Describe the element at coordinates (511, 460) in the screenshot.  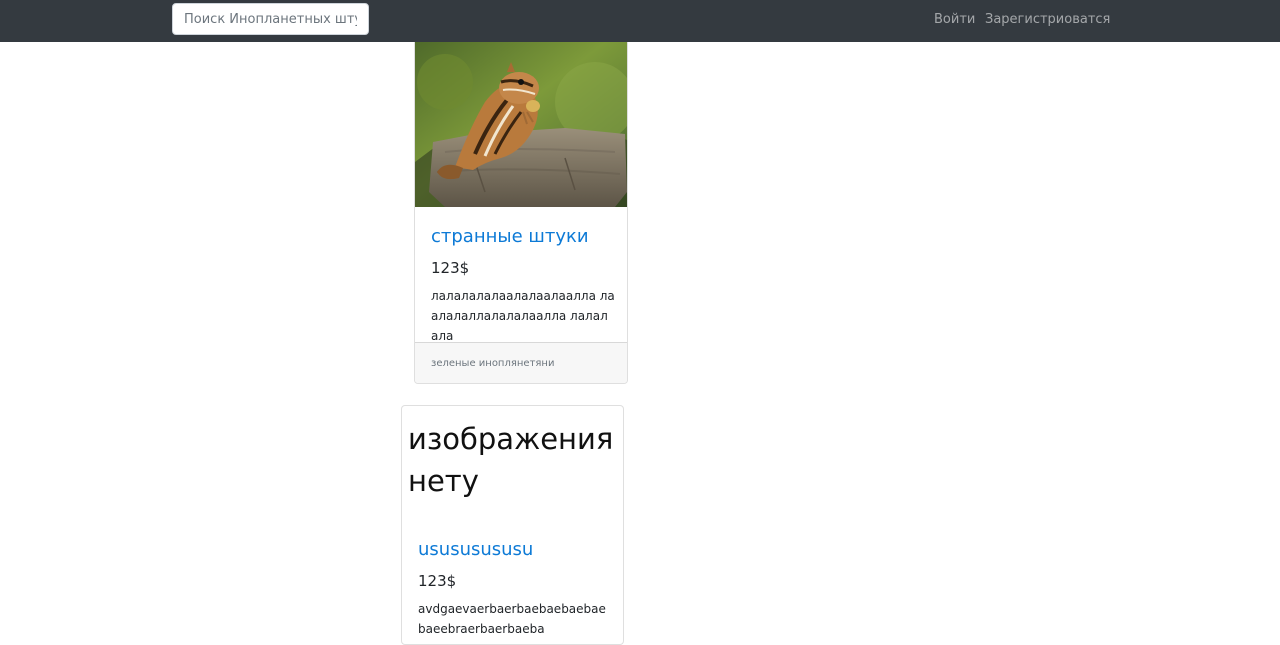
I see `no-image-placeholder: изображения нету` at that location.